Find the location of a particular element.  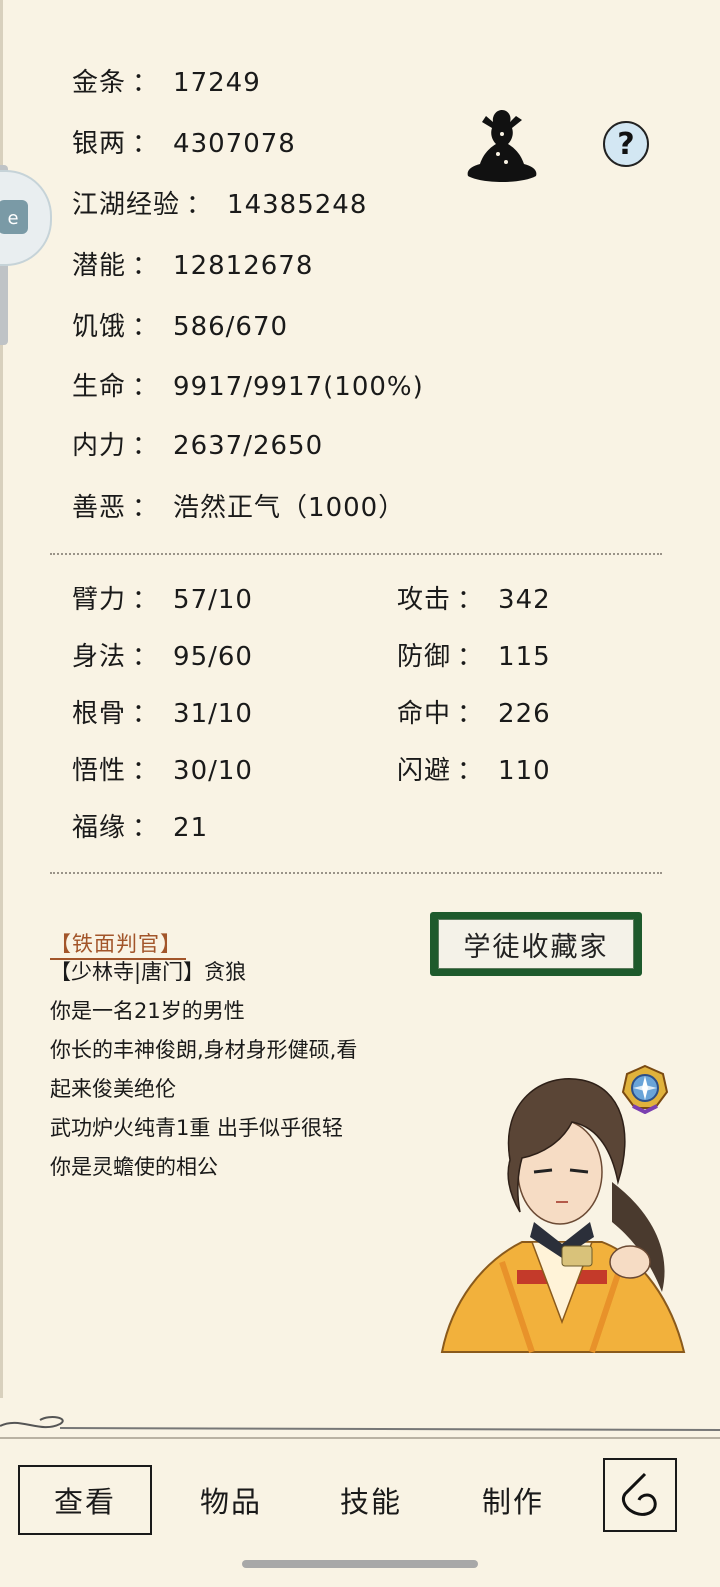

attr-comprehension: 悟性： 30/10 is located at coordinates (162, 771).